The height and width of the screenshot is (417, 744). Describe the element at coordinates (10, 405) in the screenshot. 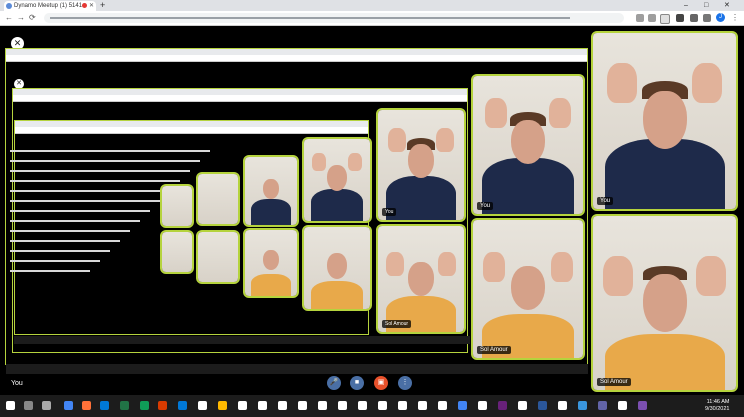

I see `windows-start-icon` at that location.